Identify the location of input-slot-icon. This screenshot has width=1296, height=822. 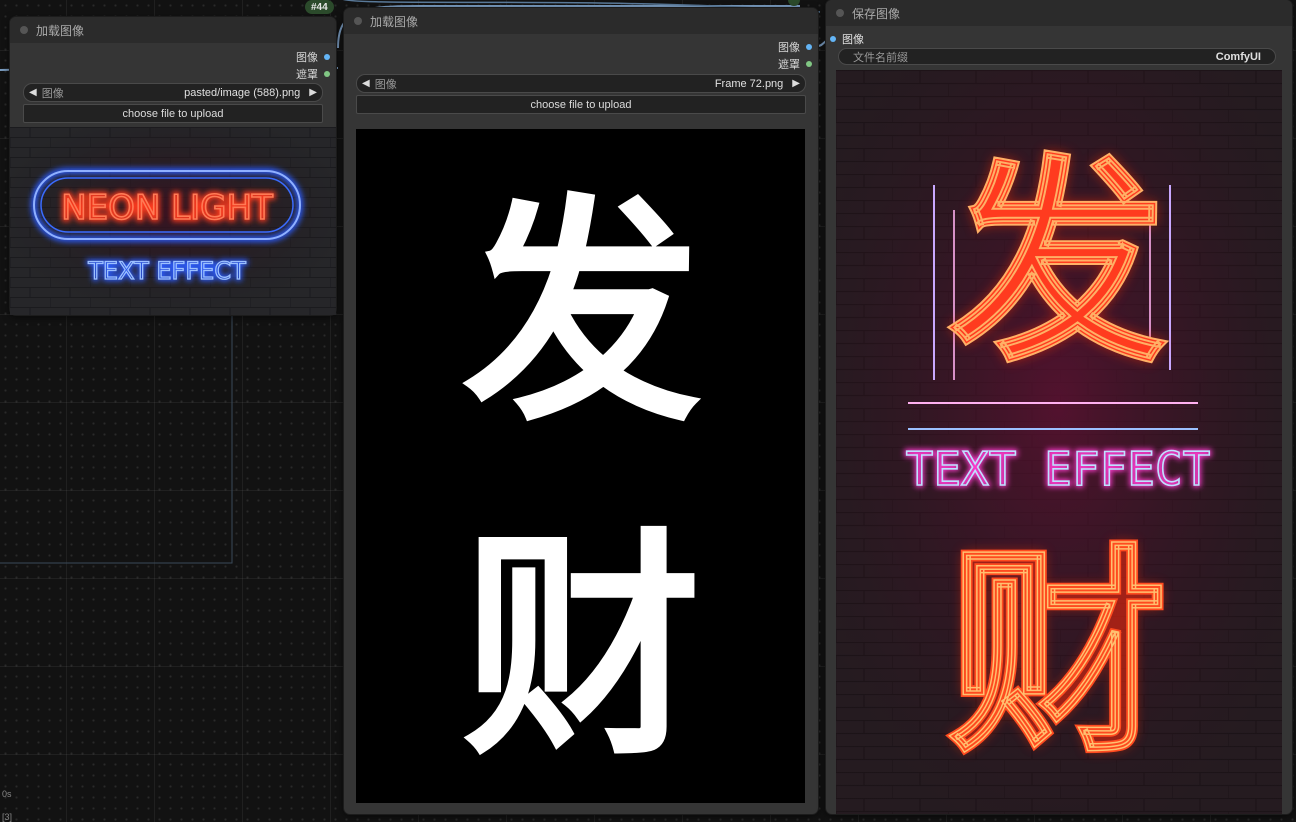
(833, 38).